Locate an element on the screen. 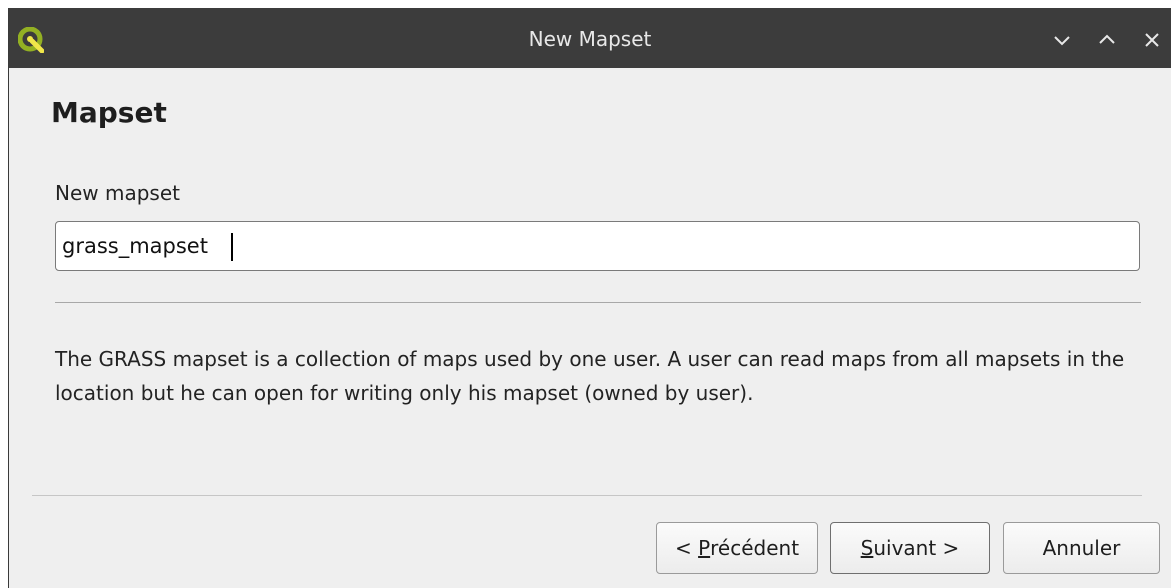 The width and height of the screenshot is (1171, 588). divider is located at coordinates (598, 302).